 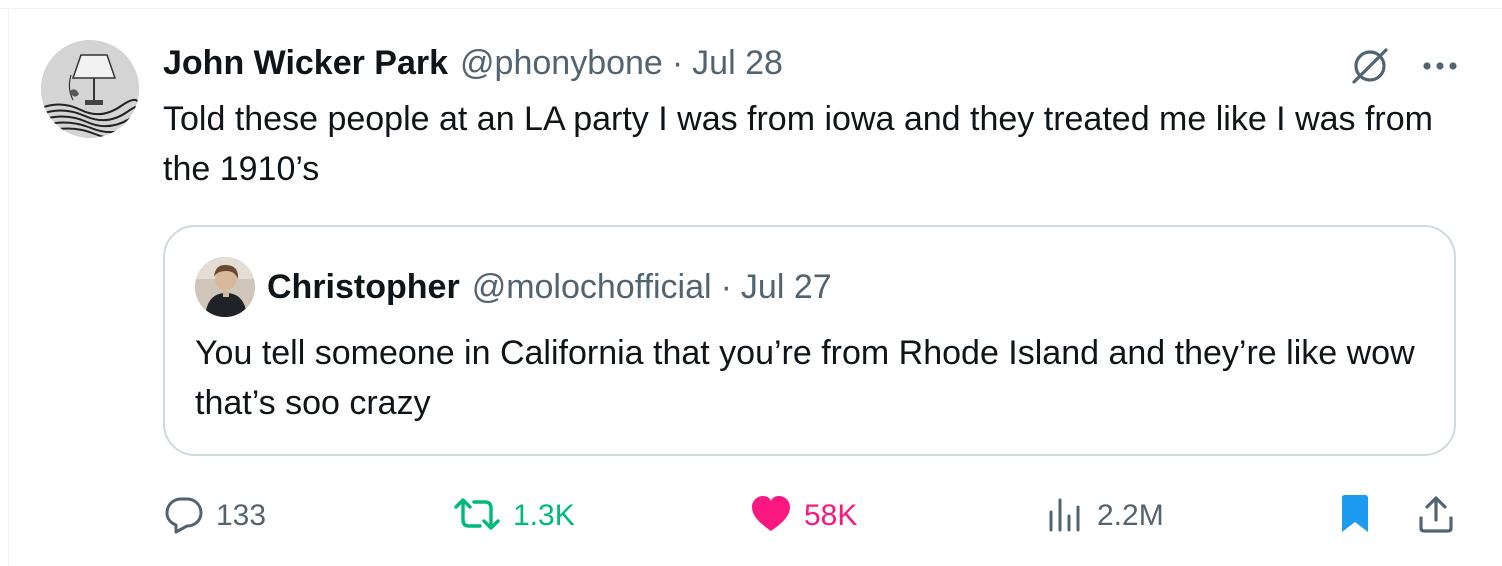 I want to click on person-photo-avatar-image, so click(x=225, y=287).